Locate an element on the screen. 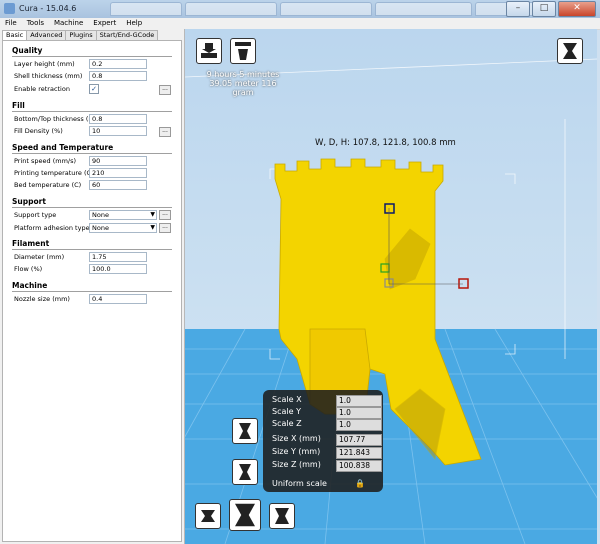  scale-tool-button is located at coordinates (245, 515).